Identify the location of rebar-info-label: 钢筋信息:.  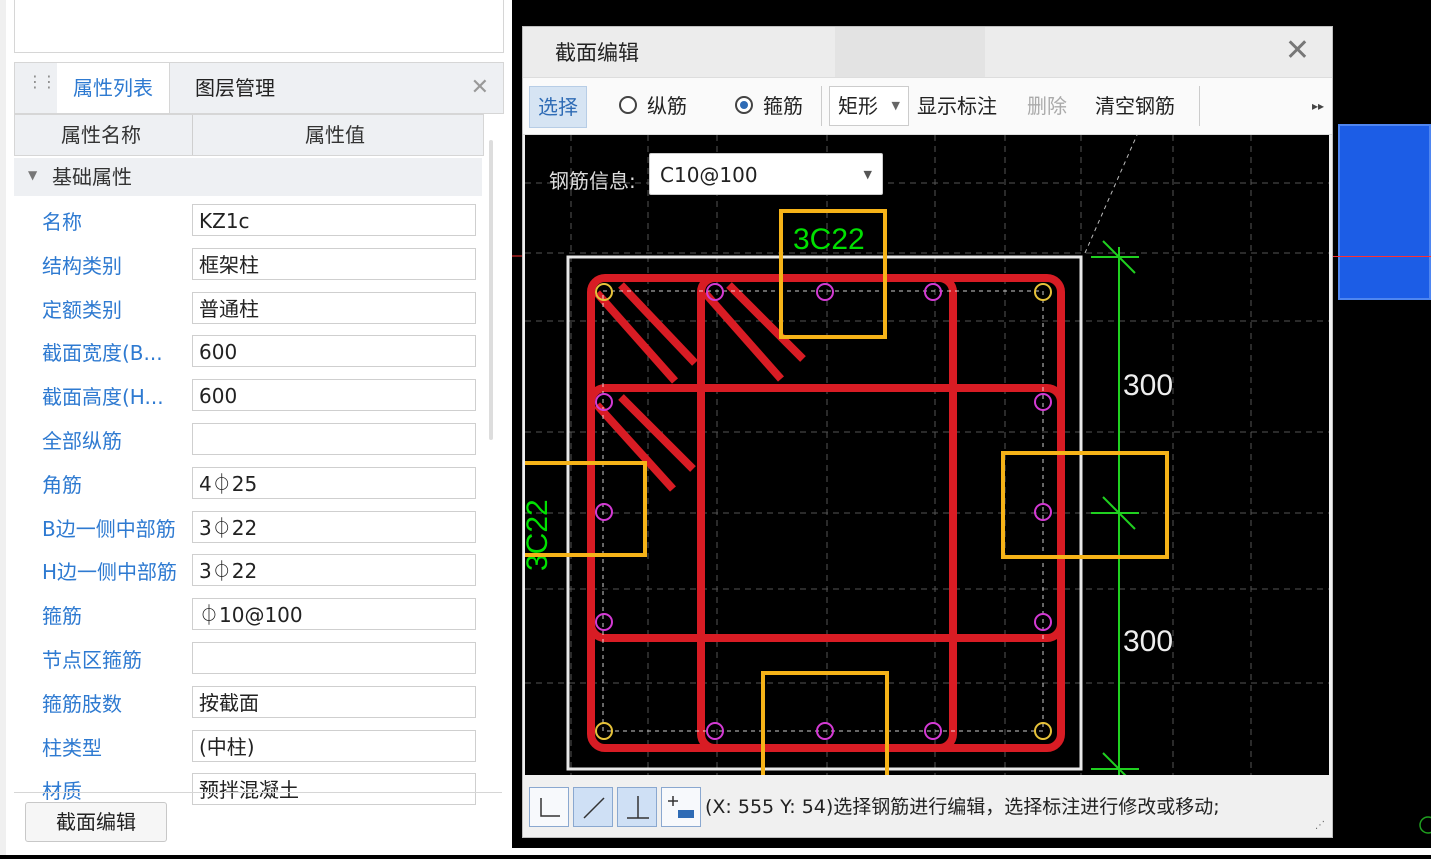
(592, 181).